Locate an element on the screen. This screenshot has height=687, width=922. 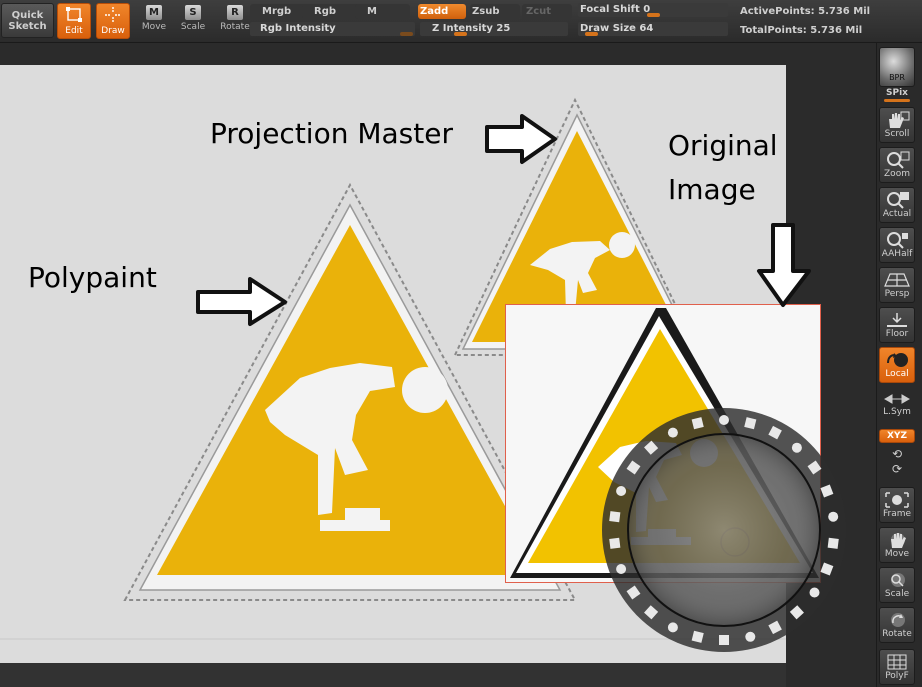
zcut-button: Zcut is located at coordinates (547, 11).